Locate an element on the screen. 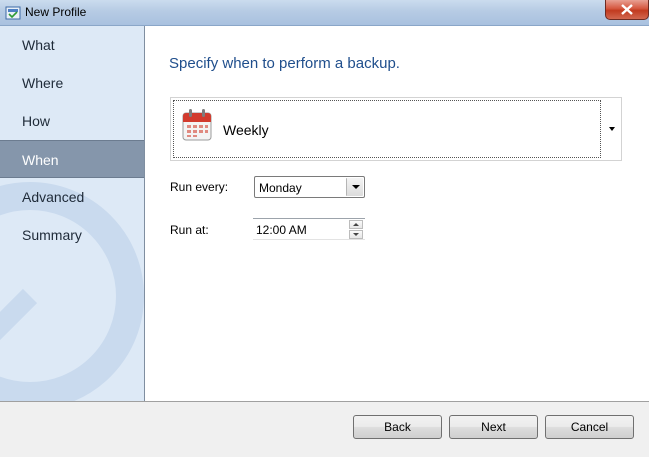  cancel-button: Cancel is located at coordinates (589, 427).